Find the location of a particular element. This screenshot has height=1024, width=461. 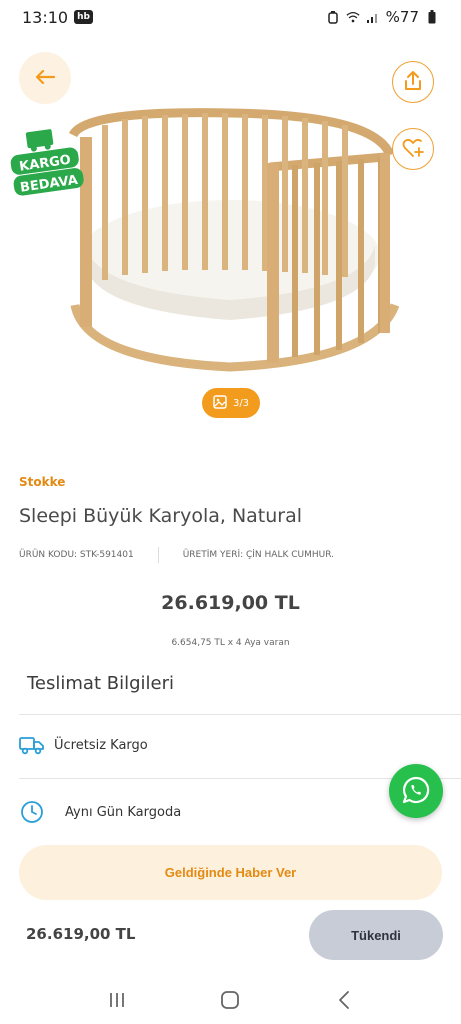

brand-link: Stokke is located at coordinates (42, 482).